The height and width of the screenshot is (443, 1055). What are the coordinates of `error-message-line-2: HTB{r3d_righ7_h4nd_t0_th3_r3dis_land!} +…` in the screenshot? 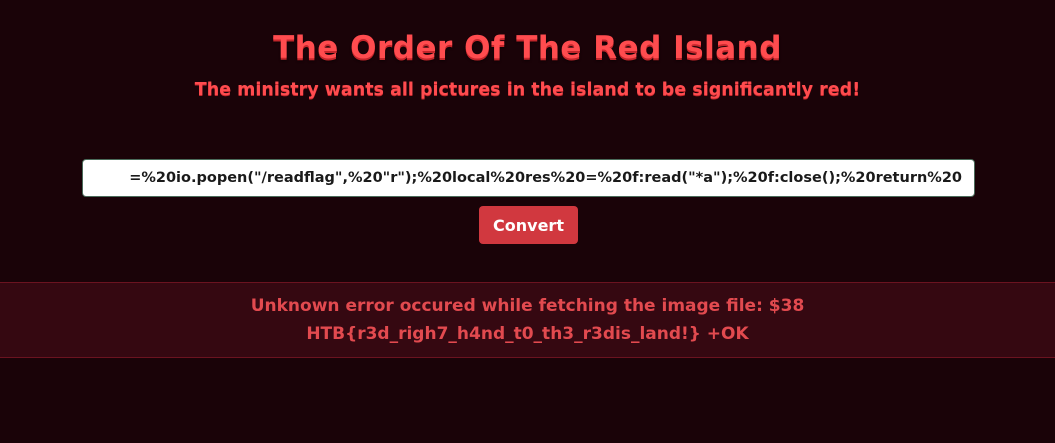 It's located at (527, 334).